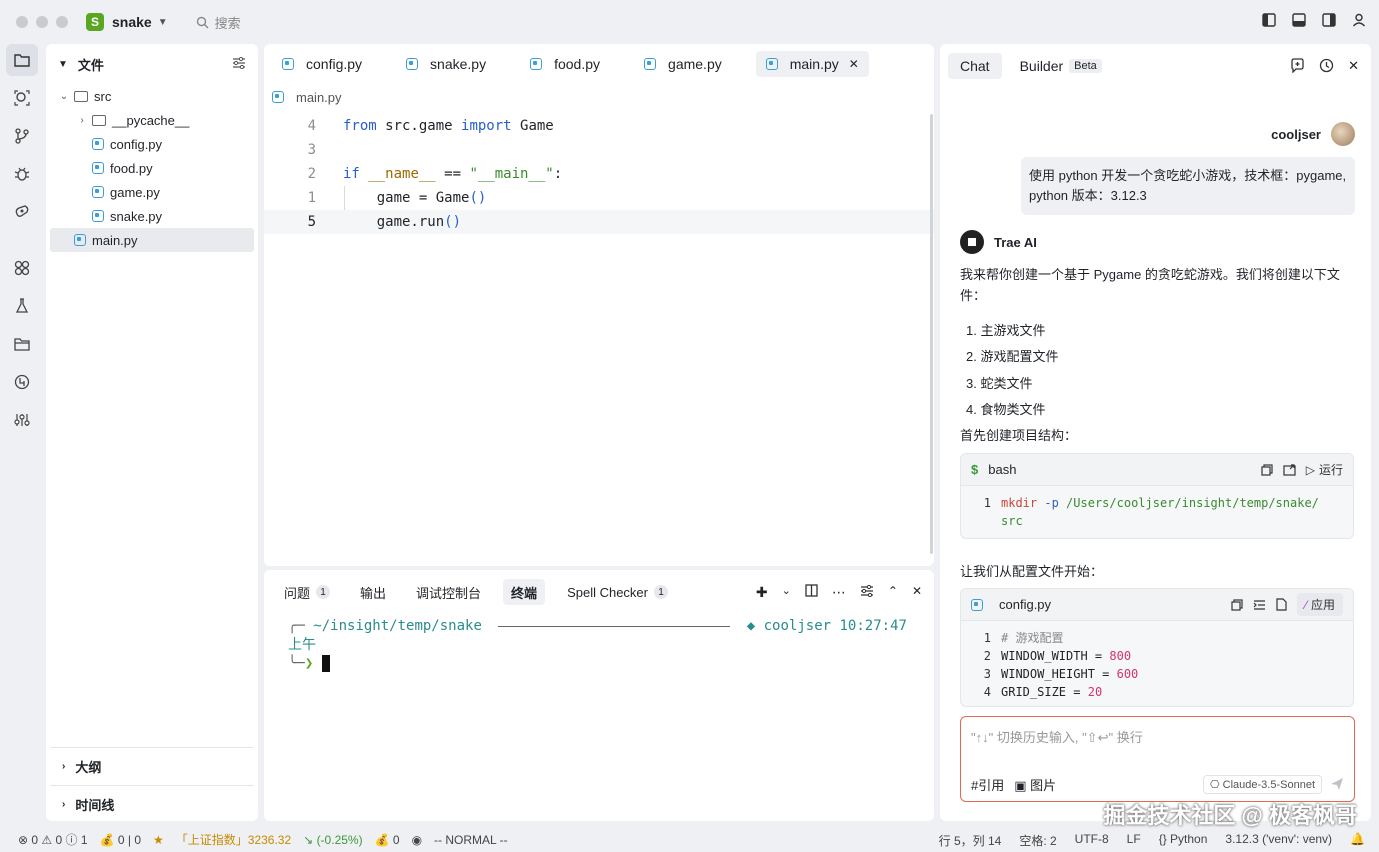  Describe the element at coordinates (319, 97) in the screenshot. I see `breadcrumb-item: main.py` at that location.